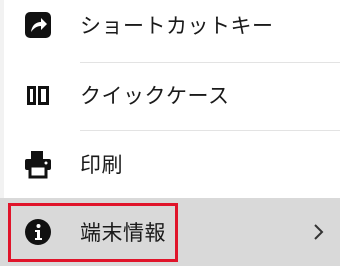 This screenshot has width=340, height=266. Describe the element at coordinates (123, 233) in the screenshot. I see `menu-item-label: 端末情報` at that location.